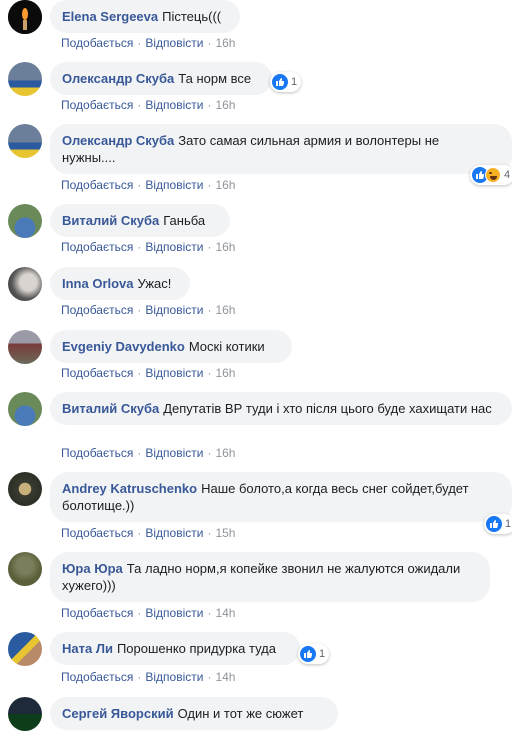  I want to click on reaction-count: 4, so click(507, 175).